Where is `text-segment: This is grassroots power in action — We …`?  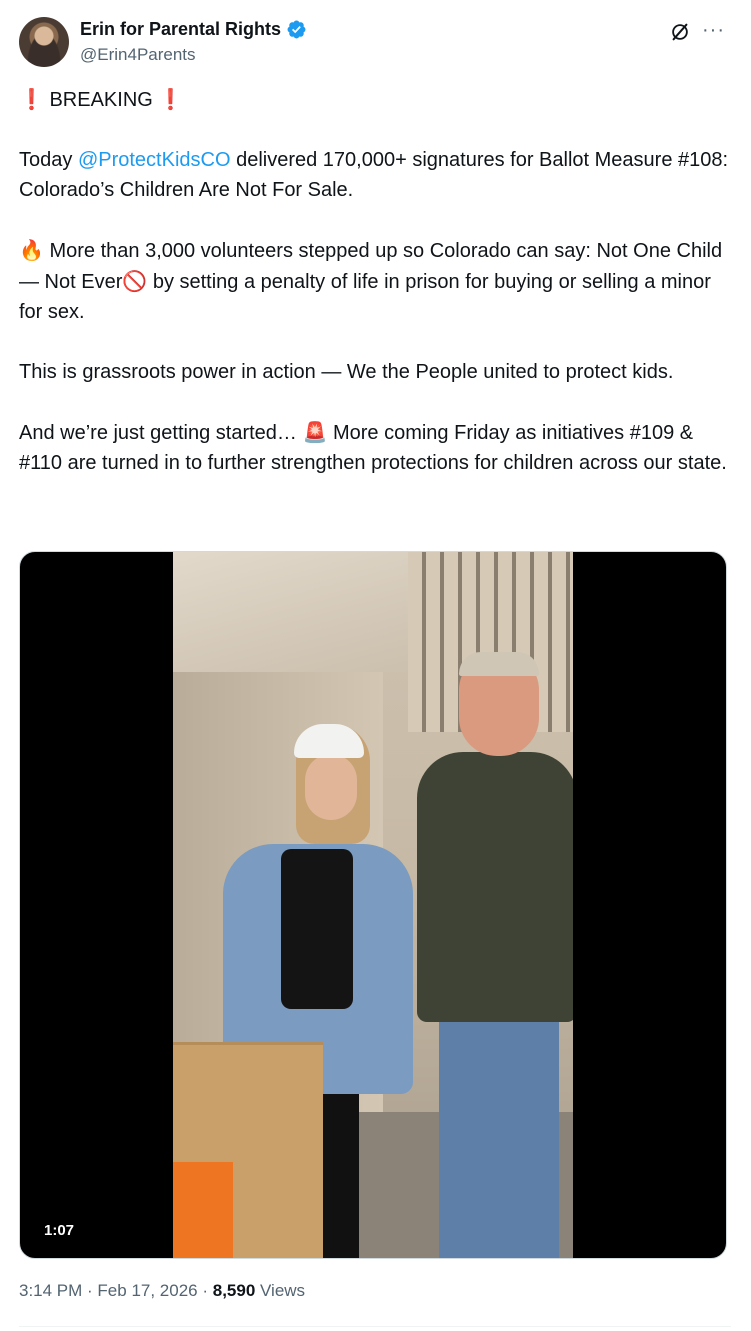 text-segment: This is grassroots power in action — We … is located at coordinates (346, 372).